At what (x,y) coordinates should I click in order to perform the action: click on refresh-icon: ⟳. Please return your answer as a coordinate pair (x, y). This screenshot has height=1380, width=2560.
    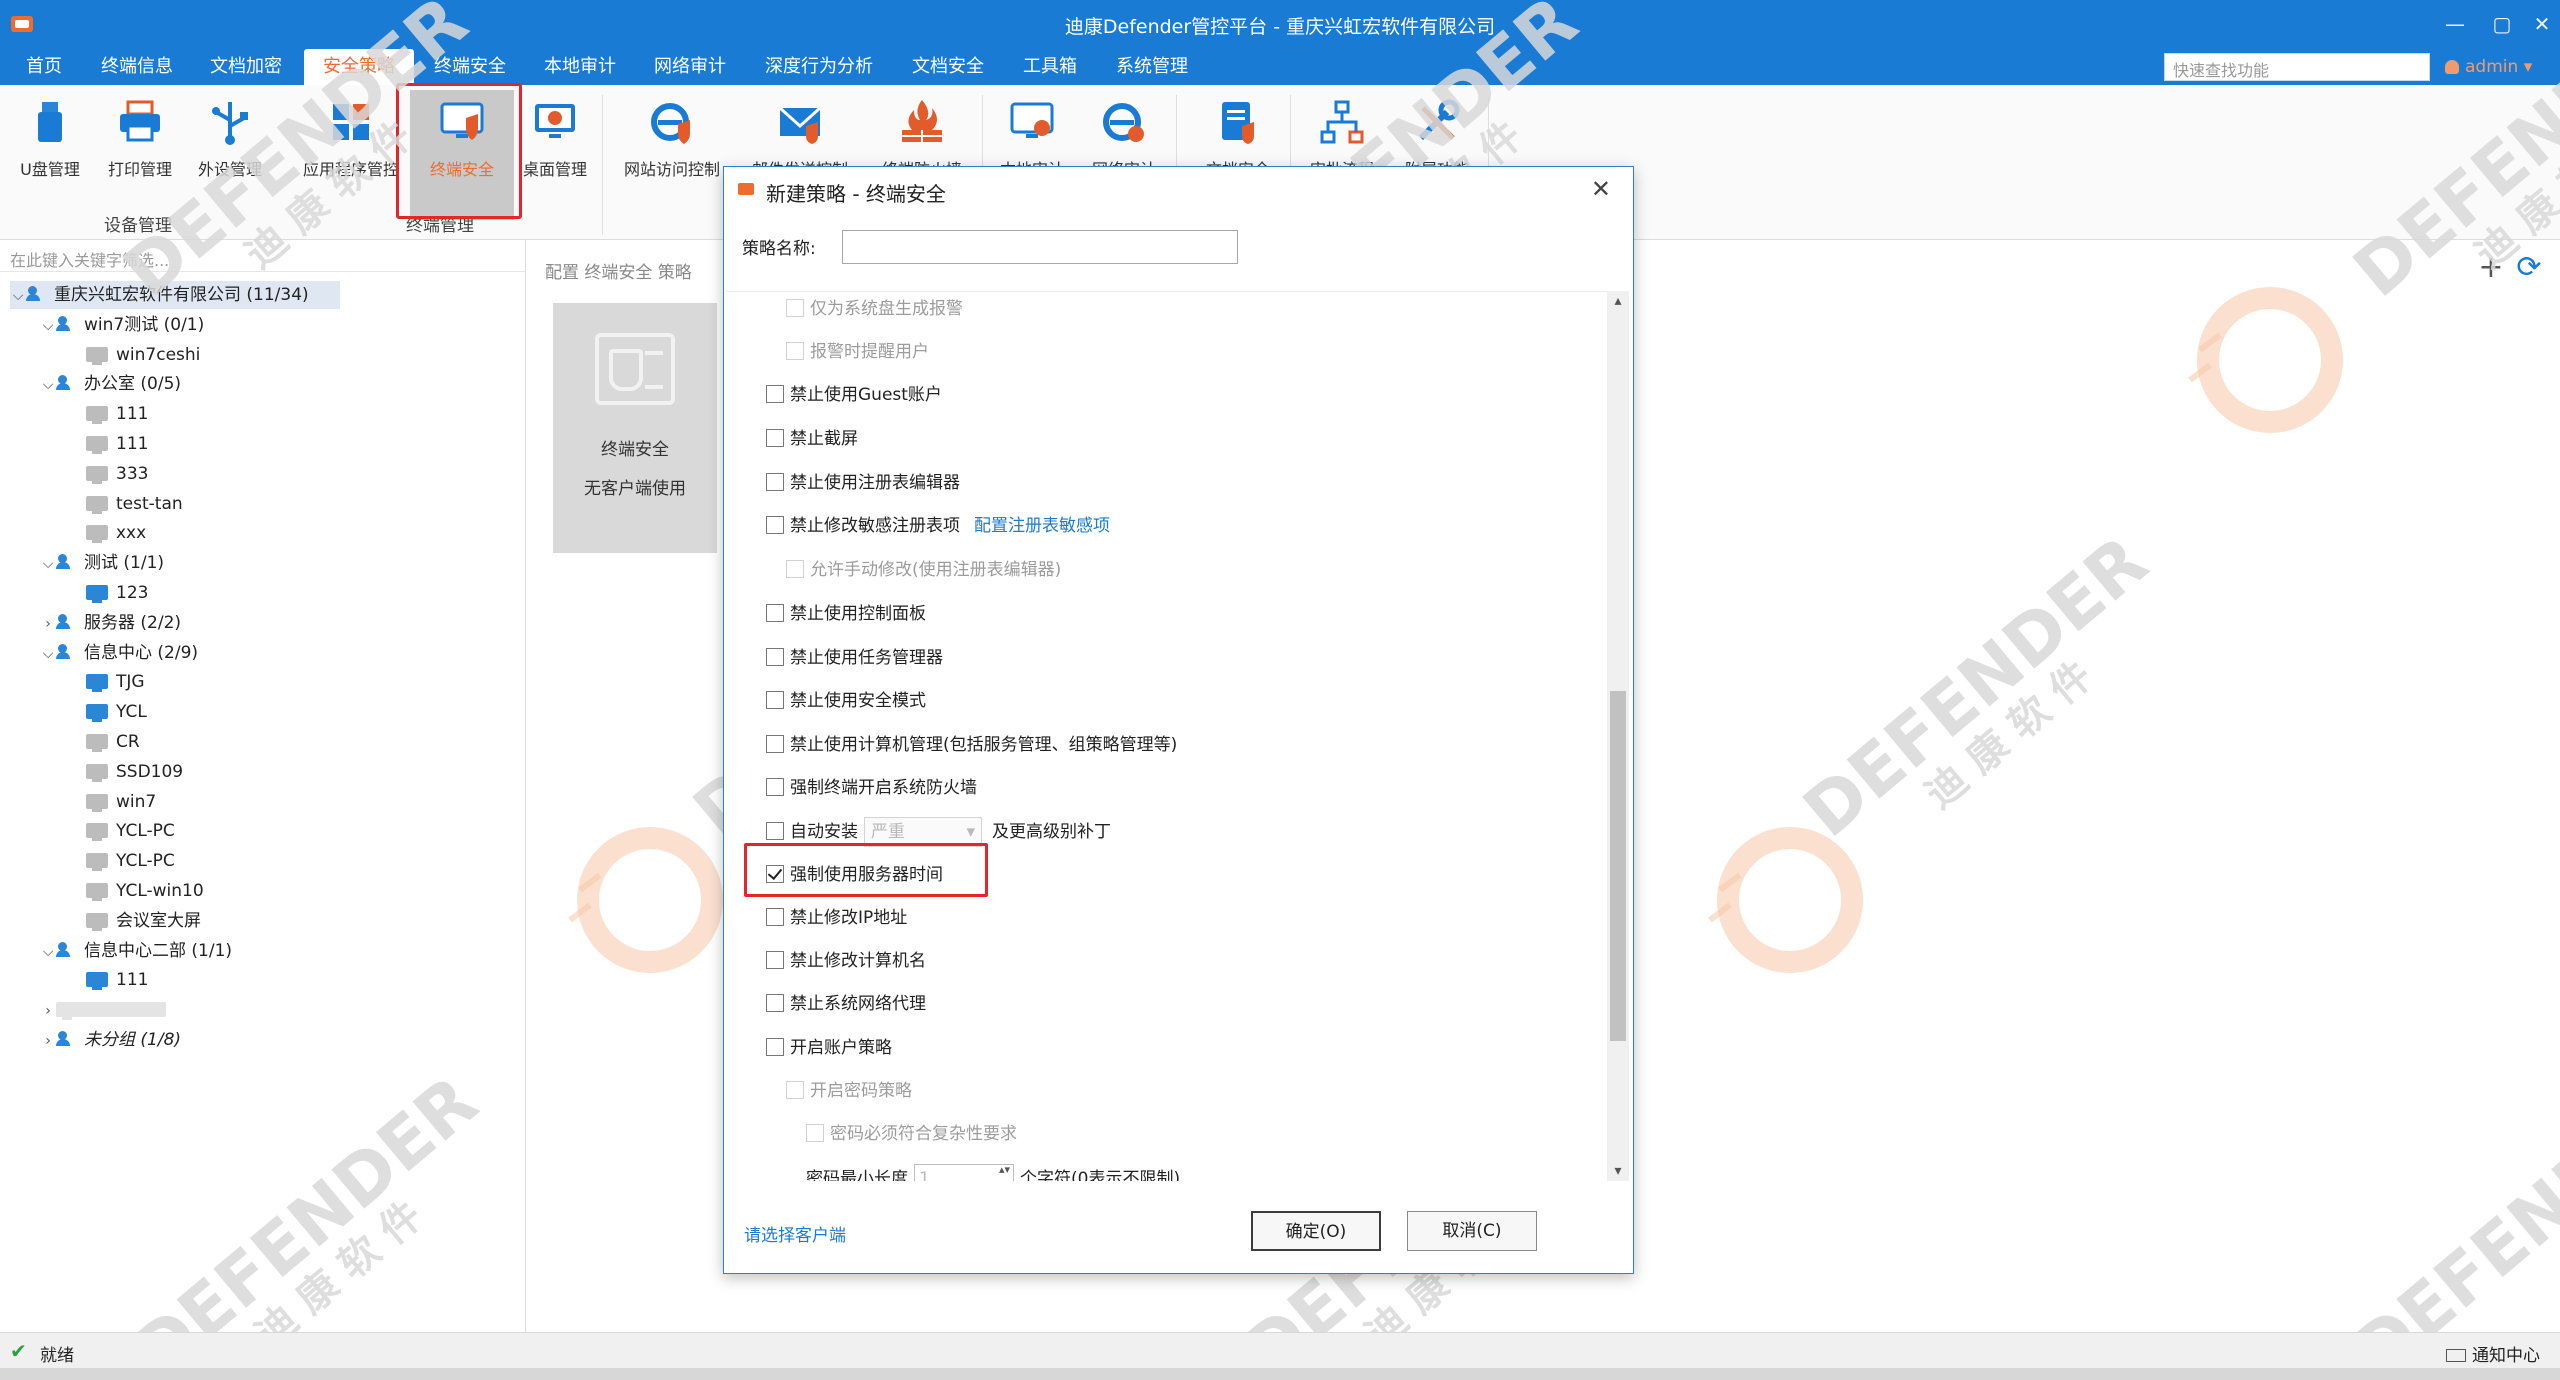
    Looking at the image, I should click on (2529, 268).